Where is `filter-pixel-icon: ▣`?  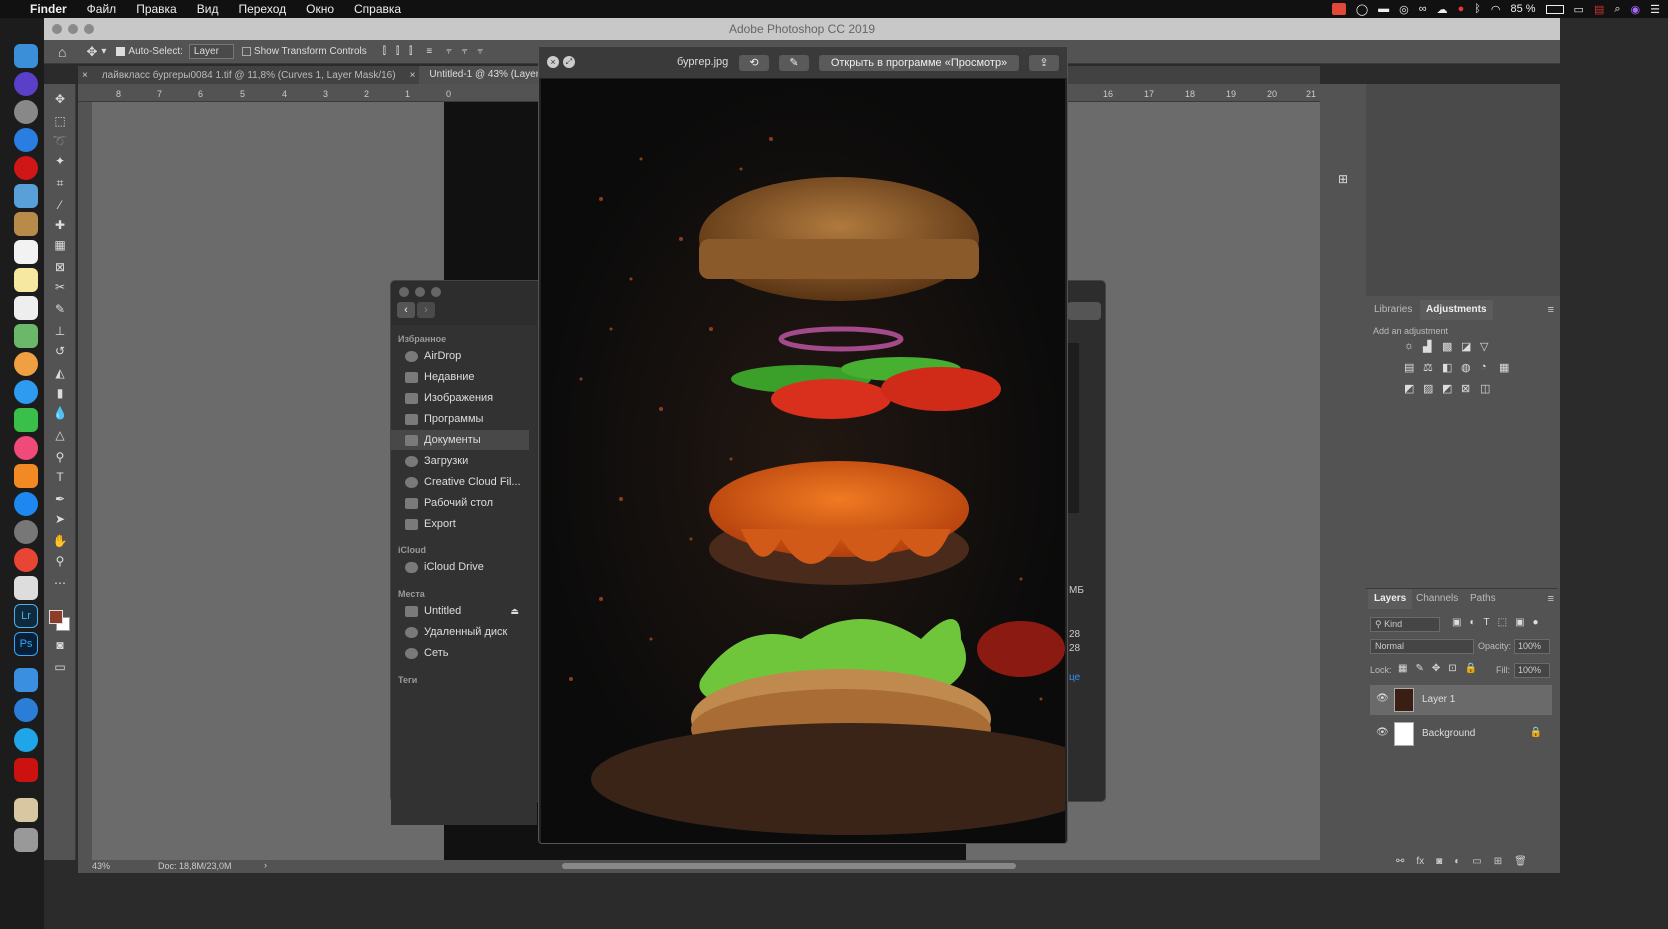 filter-pixel-icon: ▣ is located at coordinates (1456, 622).